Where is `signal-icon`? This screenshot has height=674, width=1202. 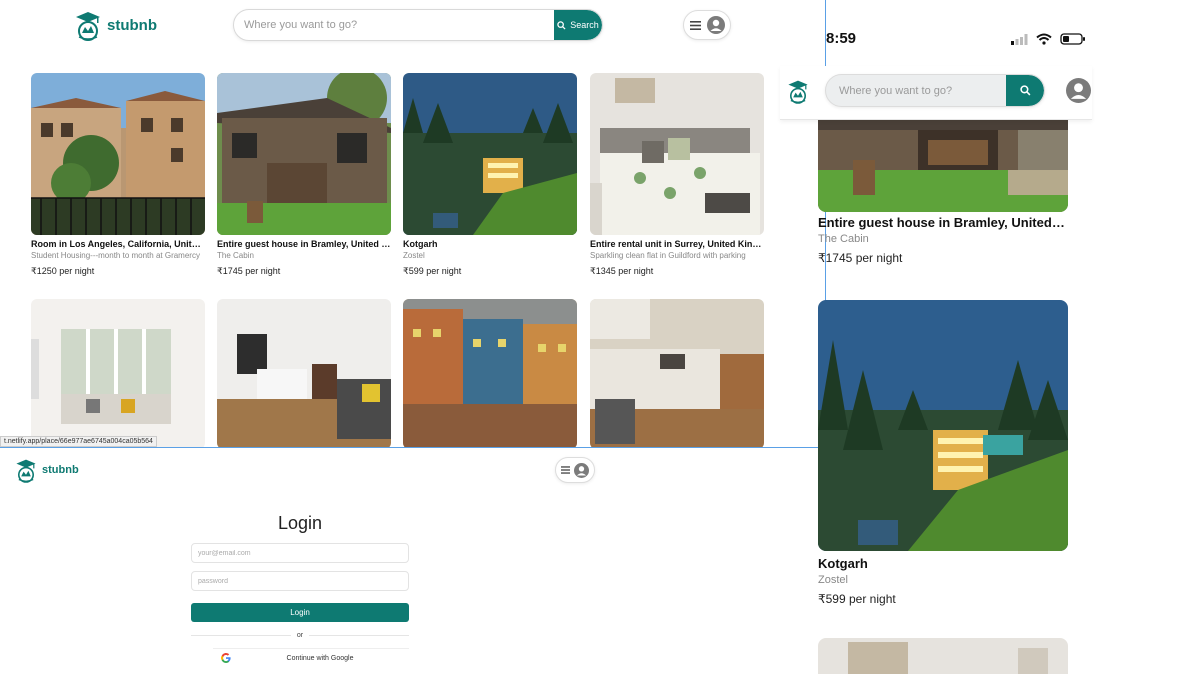
signal-icon is located at coordinates (1019, 39).